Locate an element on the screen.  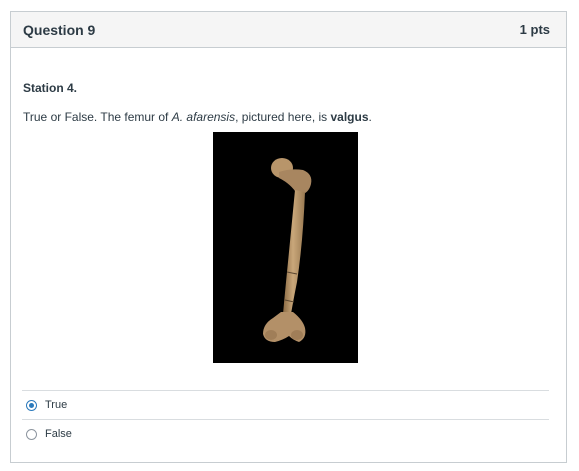
answer-list: True False is located at coordinates (285, 419).